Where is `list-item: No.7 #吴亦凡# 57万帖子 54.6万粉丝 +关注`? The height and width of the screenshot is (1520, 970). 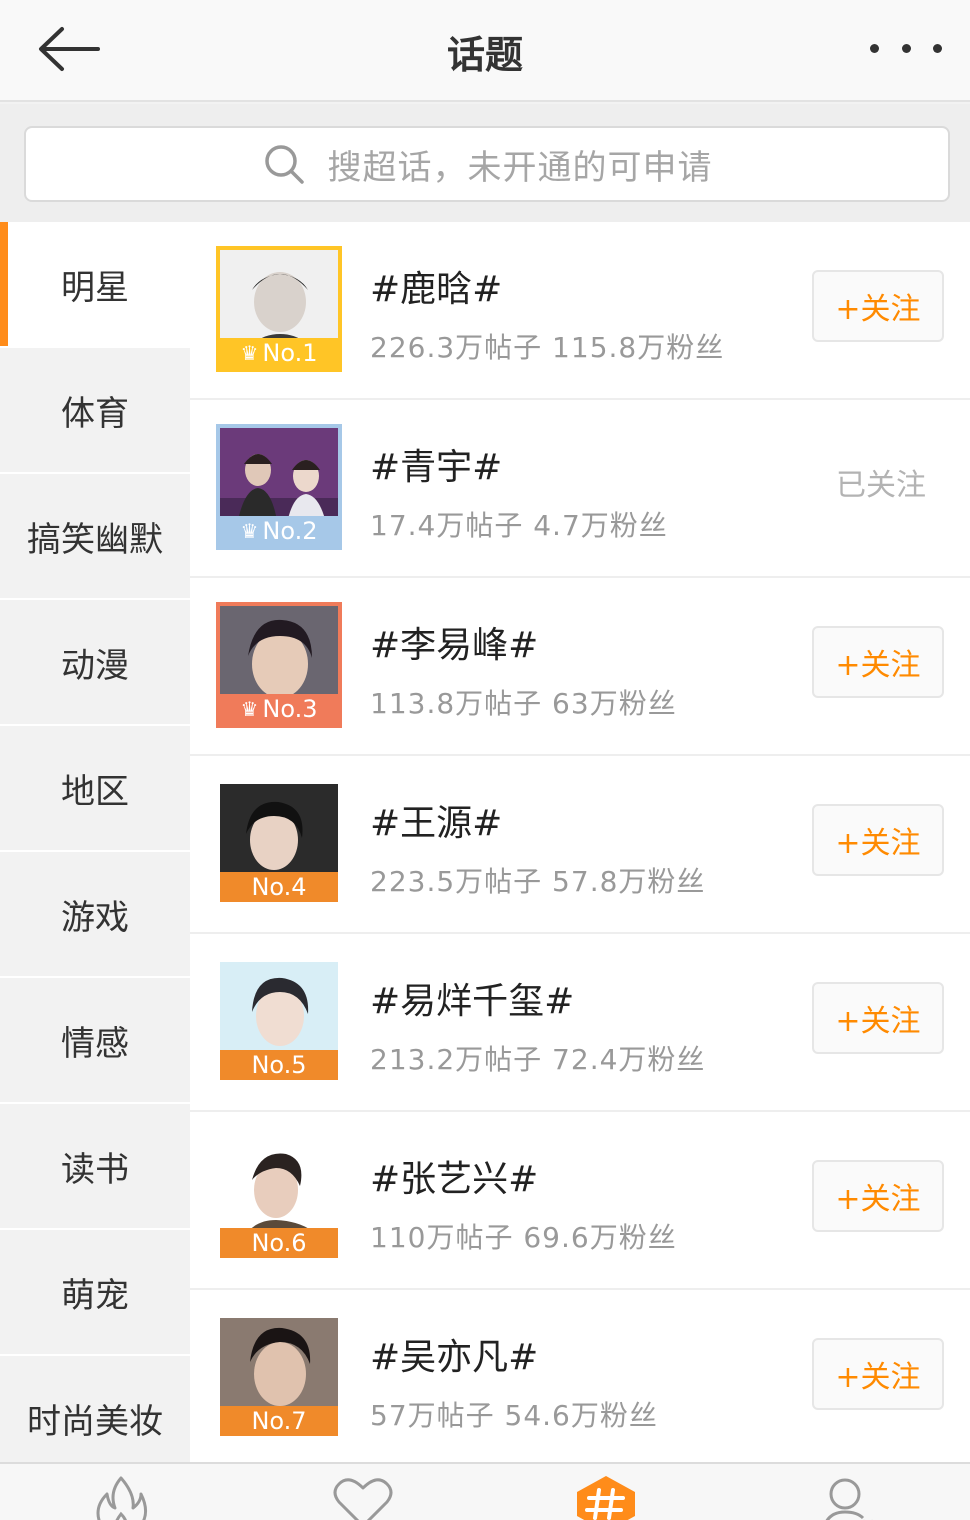
list-item: No.7 #吴亦凡# 57万帖子 54.6万粉丝 +关注 is located at coordinates (580, 1376).